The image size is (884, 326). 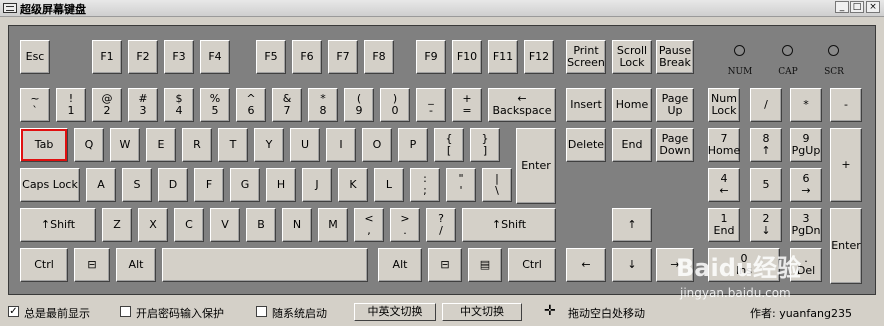 I want to click on key-d9: (9, so click(x=359, y=105).